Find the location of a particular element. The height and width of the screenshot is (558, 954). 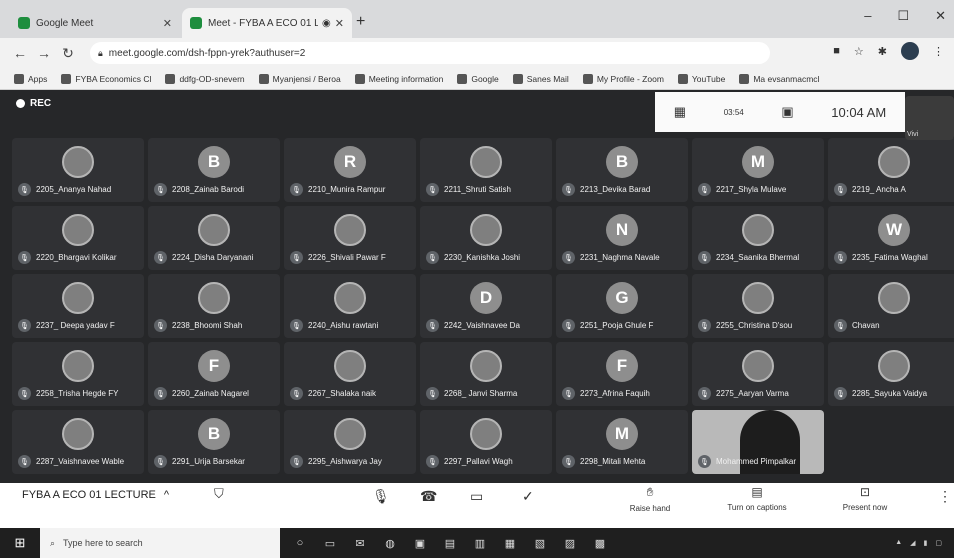

back-icon: ← is located at coordinates (20, 53).